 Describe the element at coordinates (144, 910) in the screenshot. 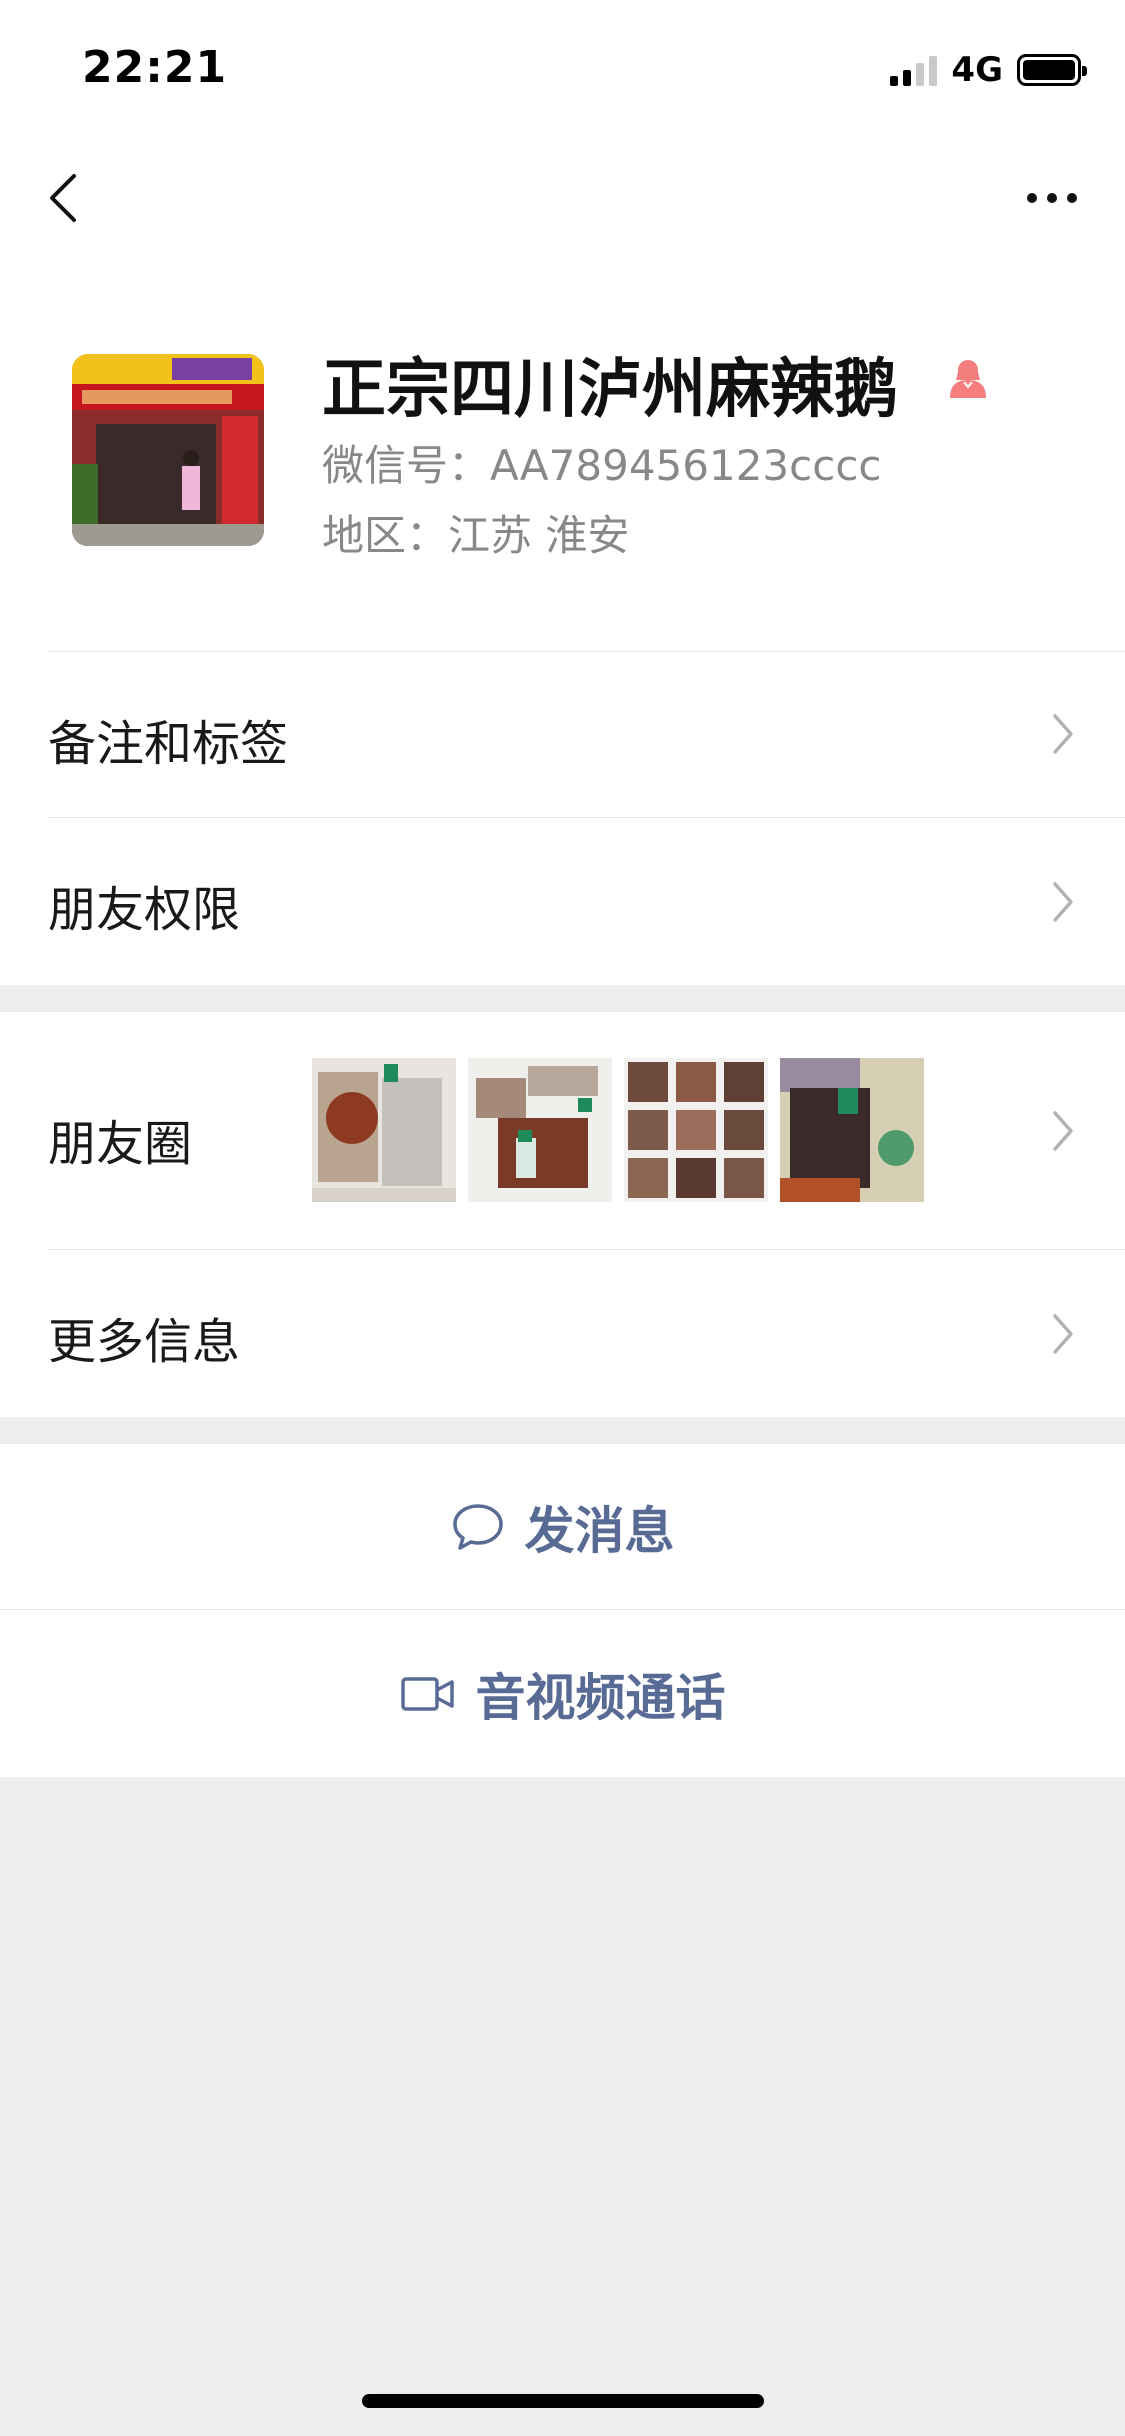

I see `friend-permissions-label: 朋友权限` at that location.